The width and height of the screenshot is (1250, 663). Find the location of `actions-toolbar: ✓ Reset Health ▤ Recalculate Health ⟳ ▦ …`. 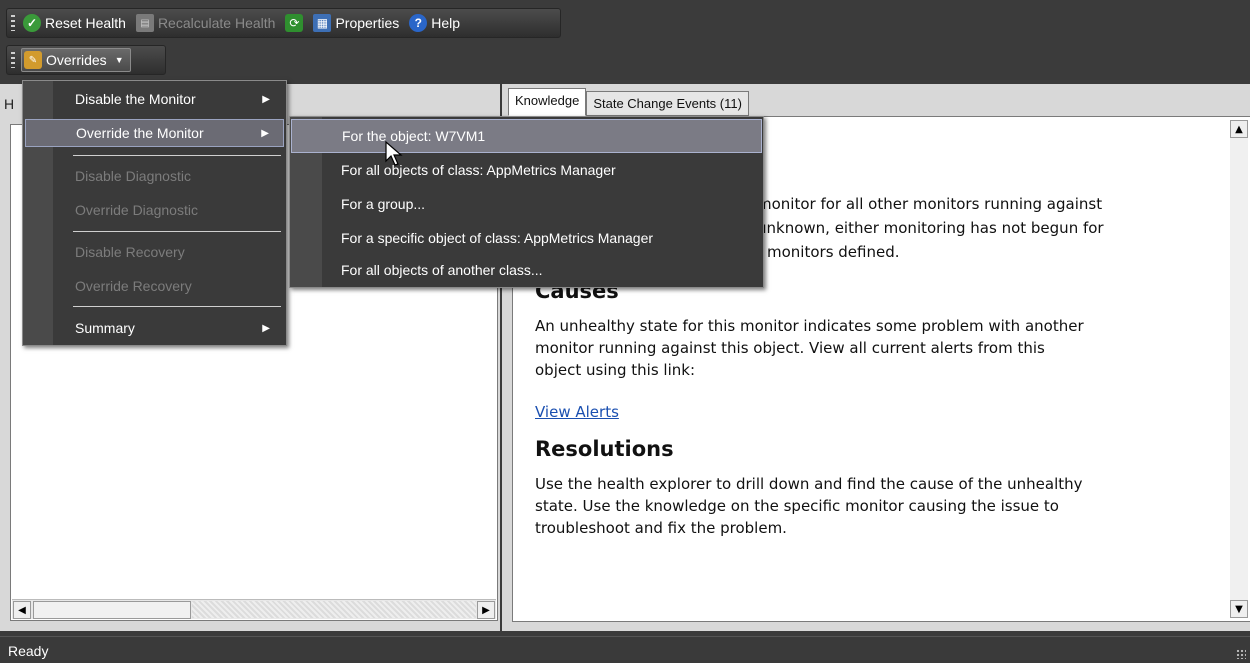

actions-toolbar: ✓ Reset Health ▤ Recalculate Health ⟳ ▦ … is located at coordinates (283, 23).